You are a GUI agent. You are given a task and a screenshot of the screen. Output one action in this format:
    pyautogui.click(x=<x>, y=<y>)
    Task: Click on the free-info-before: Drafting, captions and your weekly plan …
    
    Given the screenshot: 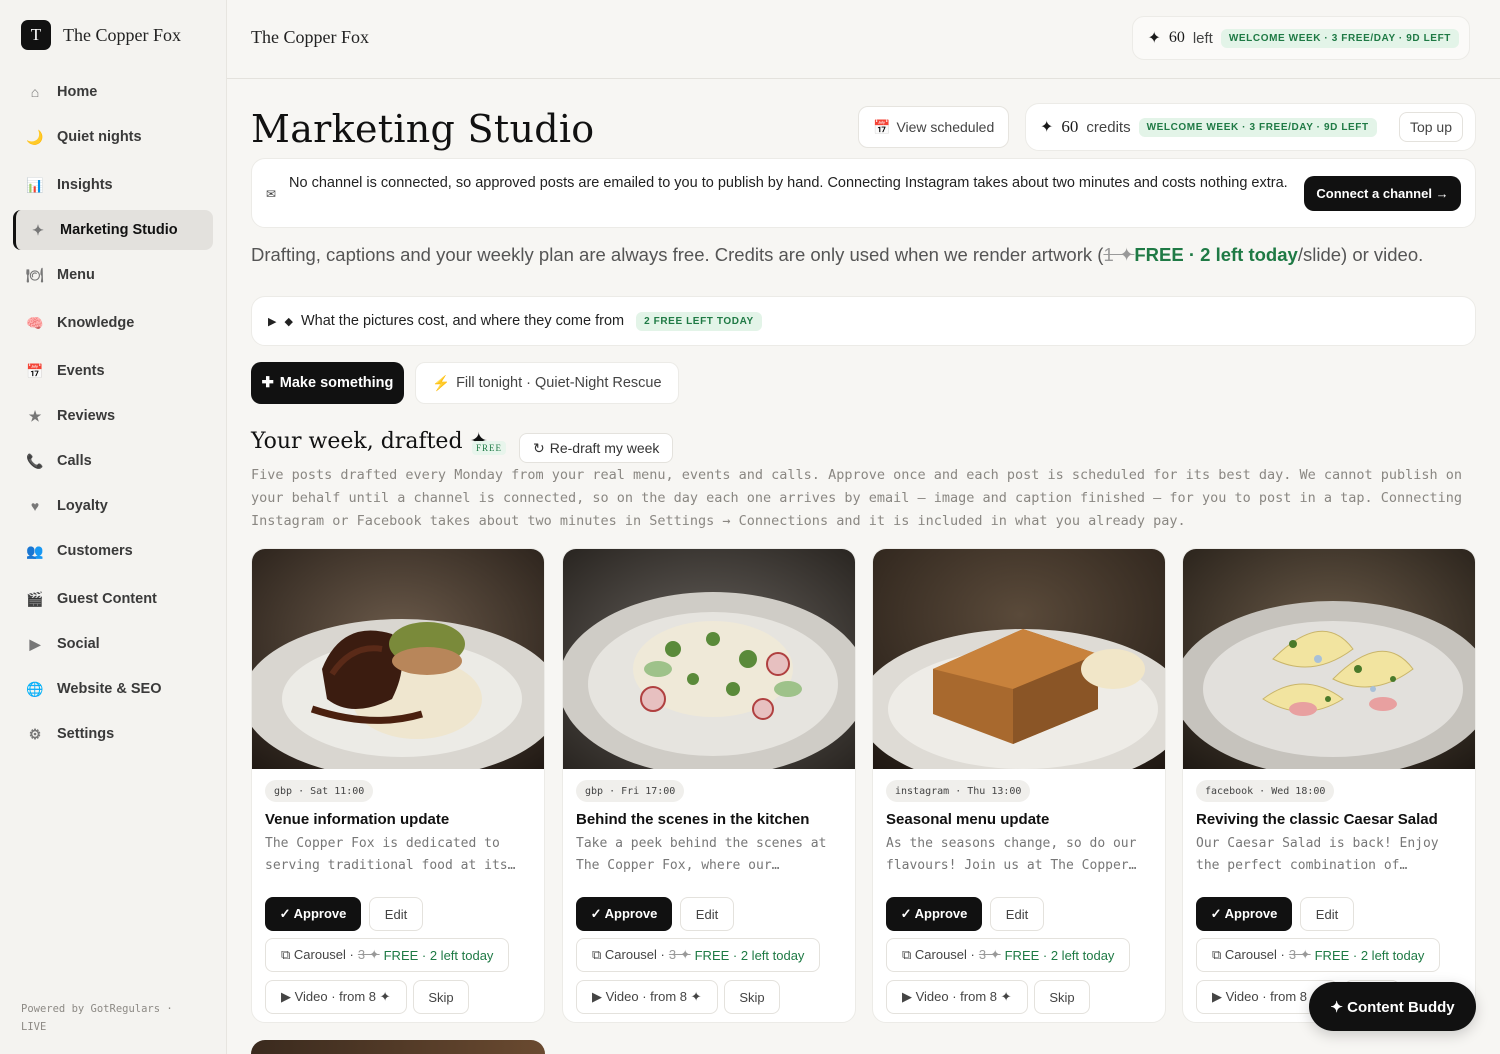 What is the action you would take?
    pyautogui.click(x=677, y=254)
    